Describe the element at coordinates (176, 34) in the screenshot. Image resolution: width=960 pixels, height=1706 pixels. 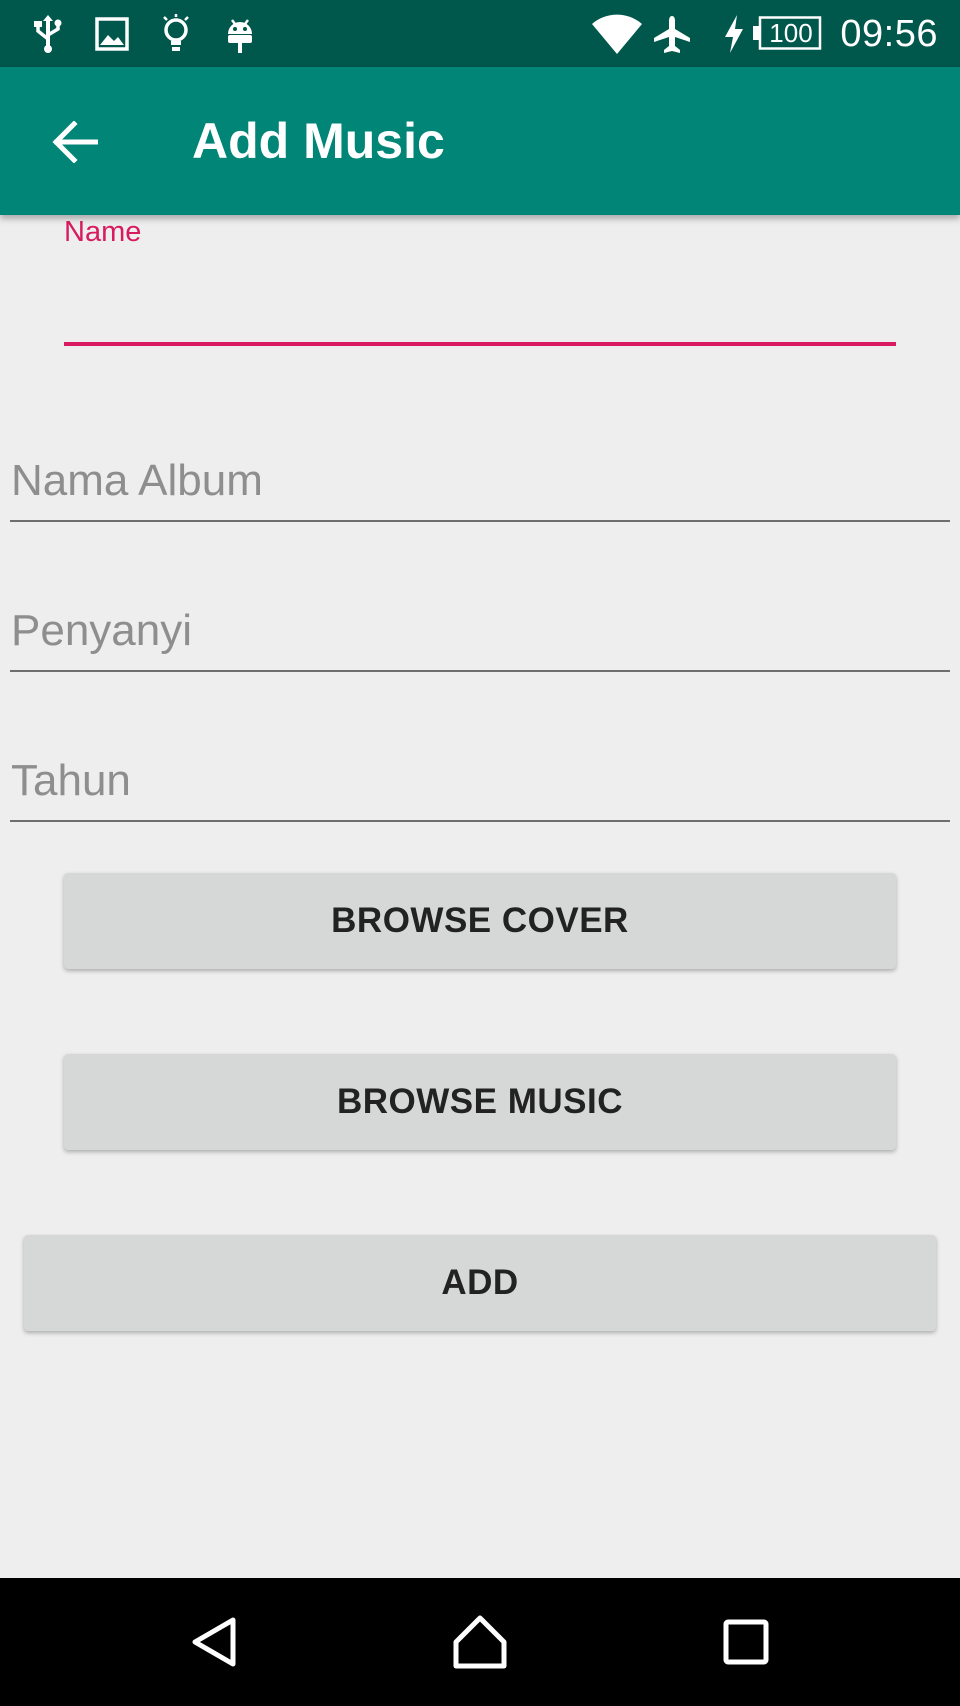
I see `lightbulb-icon` at that location.